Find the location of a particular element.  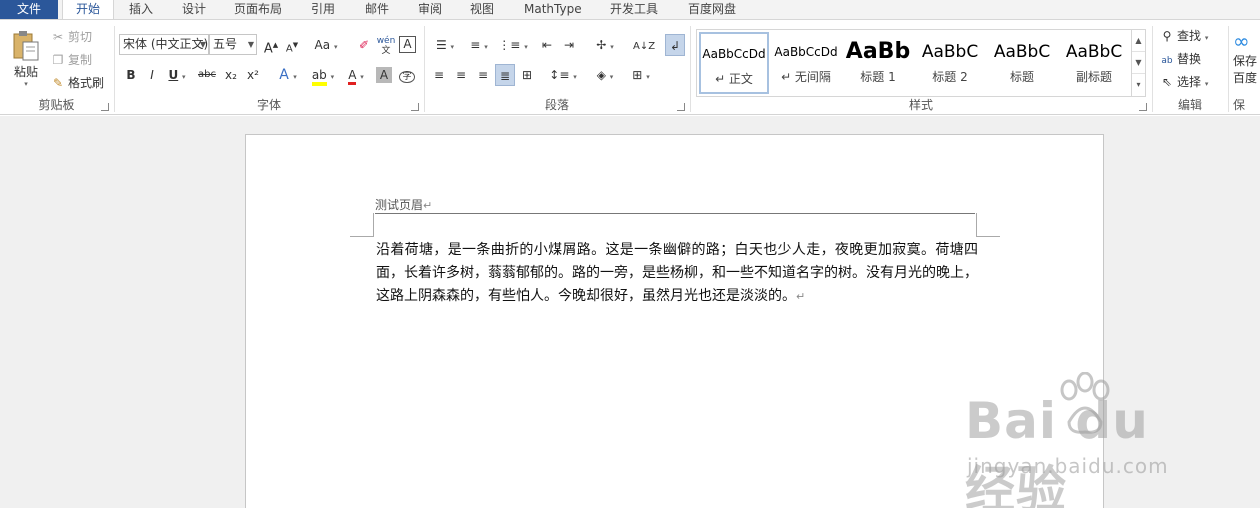

watermark-url: jingyan.baidu.com is located at coordinates (1068, 466).